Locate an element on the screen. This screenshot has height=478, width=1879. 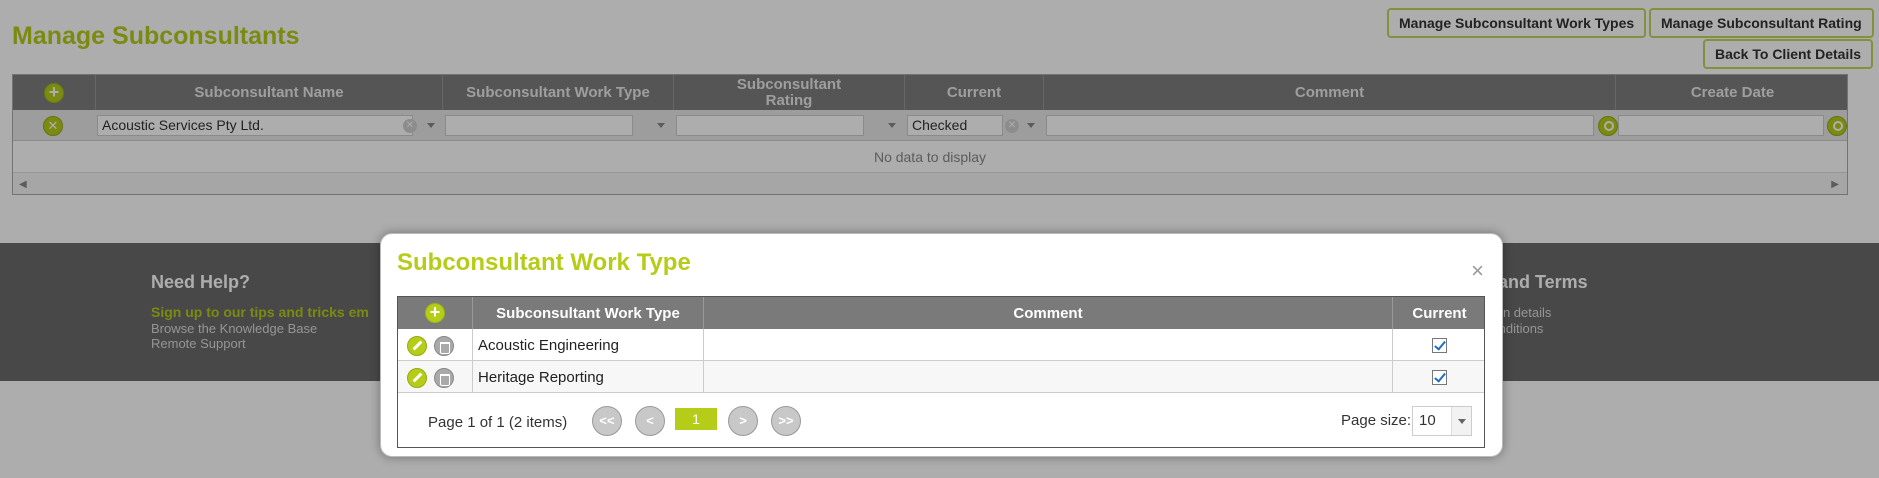
work-type-add-cell: + is located at coordinates (435, 313).